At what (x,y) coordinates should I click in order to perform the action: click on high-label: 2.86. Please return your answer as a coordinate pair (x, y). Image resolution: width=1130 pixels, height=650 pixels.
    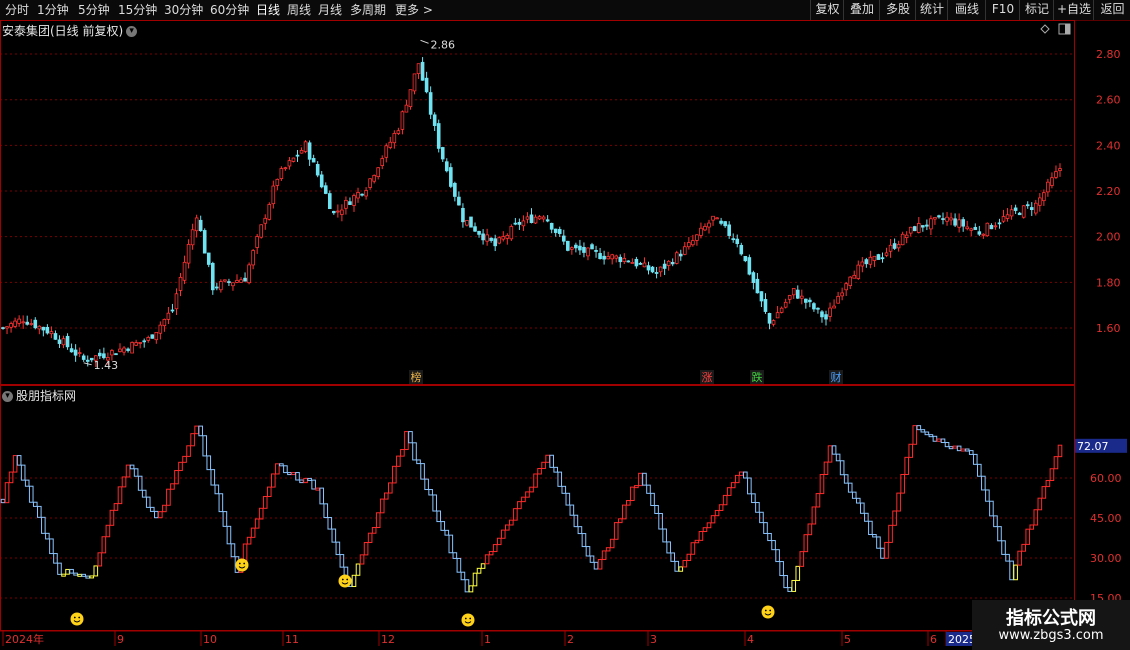
    Looking at the image, I should click on (443, 44).